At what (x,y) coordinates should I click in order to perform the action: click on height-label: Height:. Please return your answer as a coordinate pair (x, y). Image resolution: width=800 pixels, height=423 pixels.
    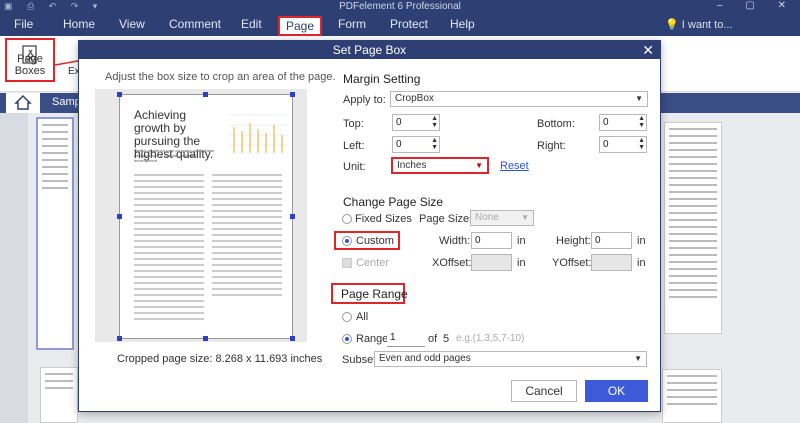
    Looking at the image, I should click on (573, 241).